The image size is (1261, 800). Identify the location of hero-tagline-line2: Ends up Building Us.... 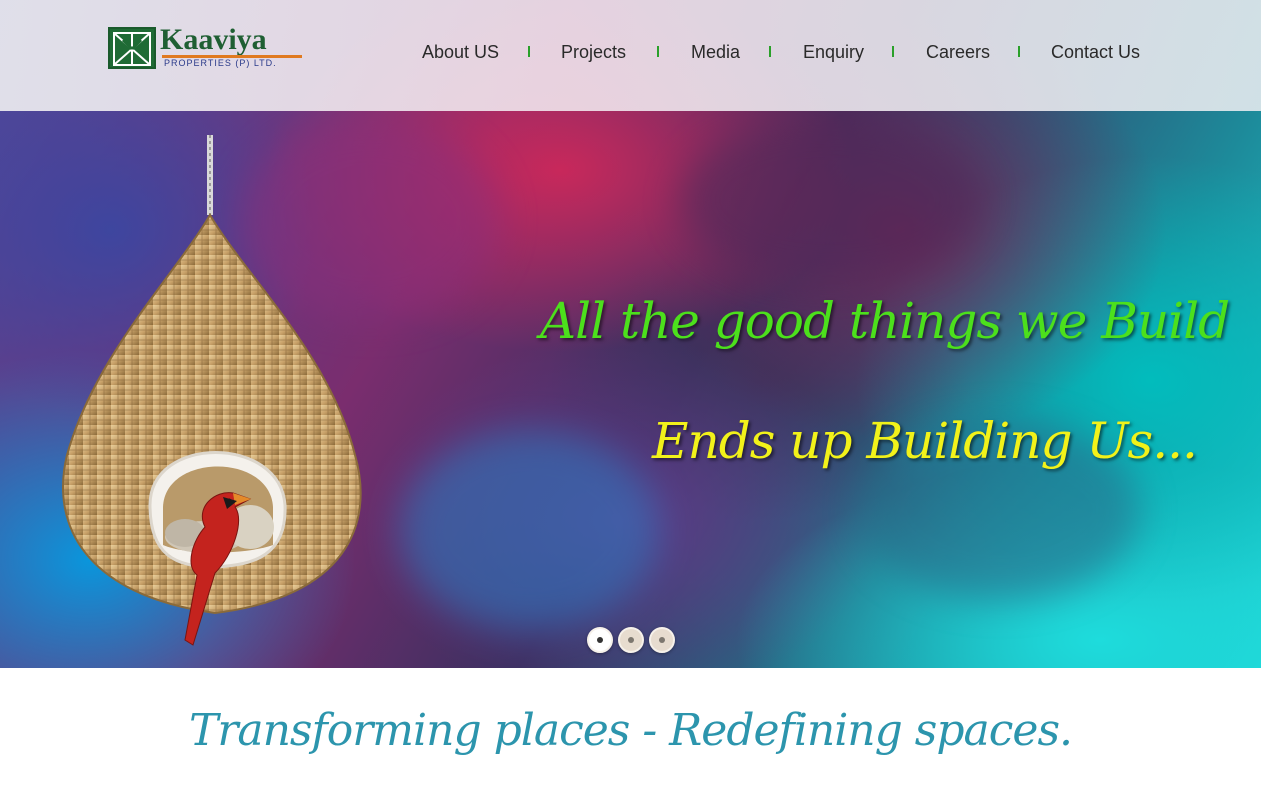
(925, 441).